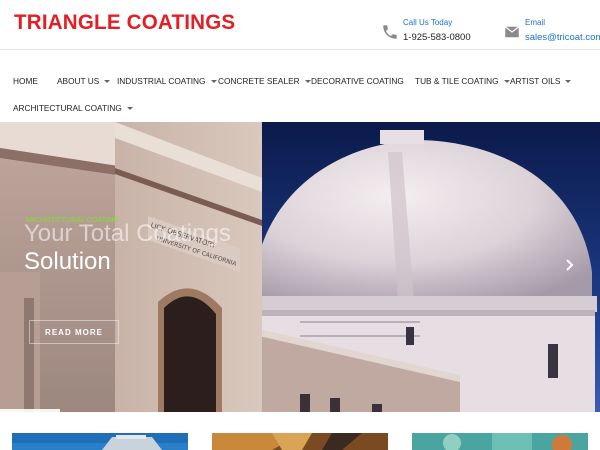 The image size is (600, 450). I want to click on nav-item-architectural-coating: ARCHITECTURAL COATING, so click(73, 108).